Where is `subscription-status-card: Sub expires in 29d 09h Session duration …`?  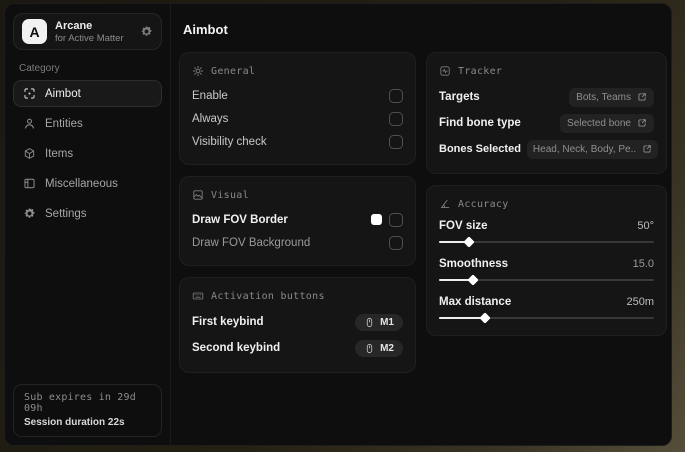
subscription-status-card: Sub expires in 29d 09h Session duration … is located at coordinates (87, 410).